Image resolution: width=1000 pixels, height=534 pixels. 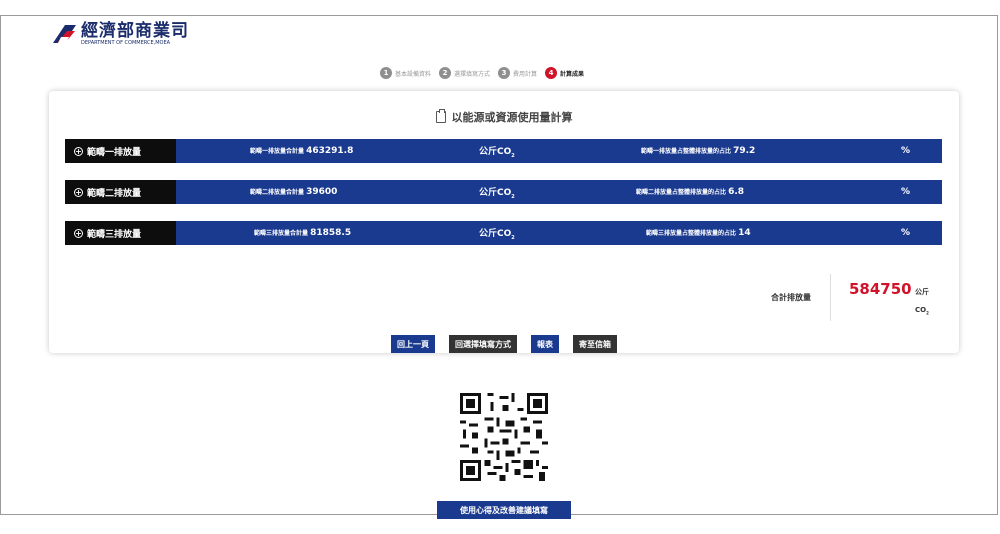 What do you see at coordinates (504, 510) in the screenshot?
I see `feedback-button: 使用心得及改善建議填寫` at bounding box center [504, 510].